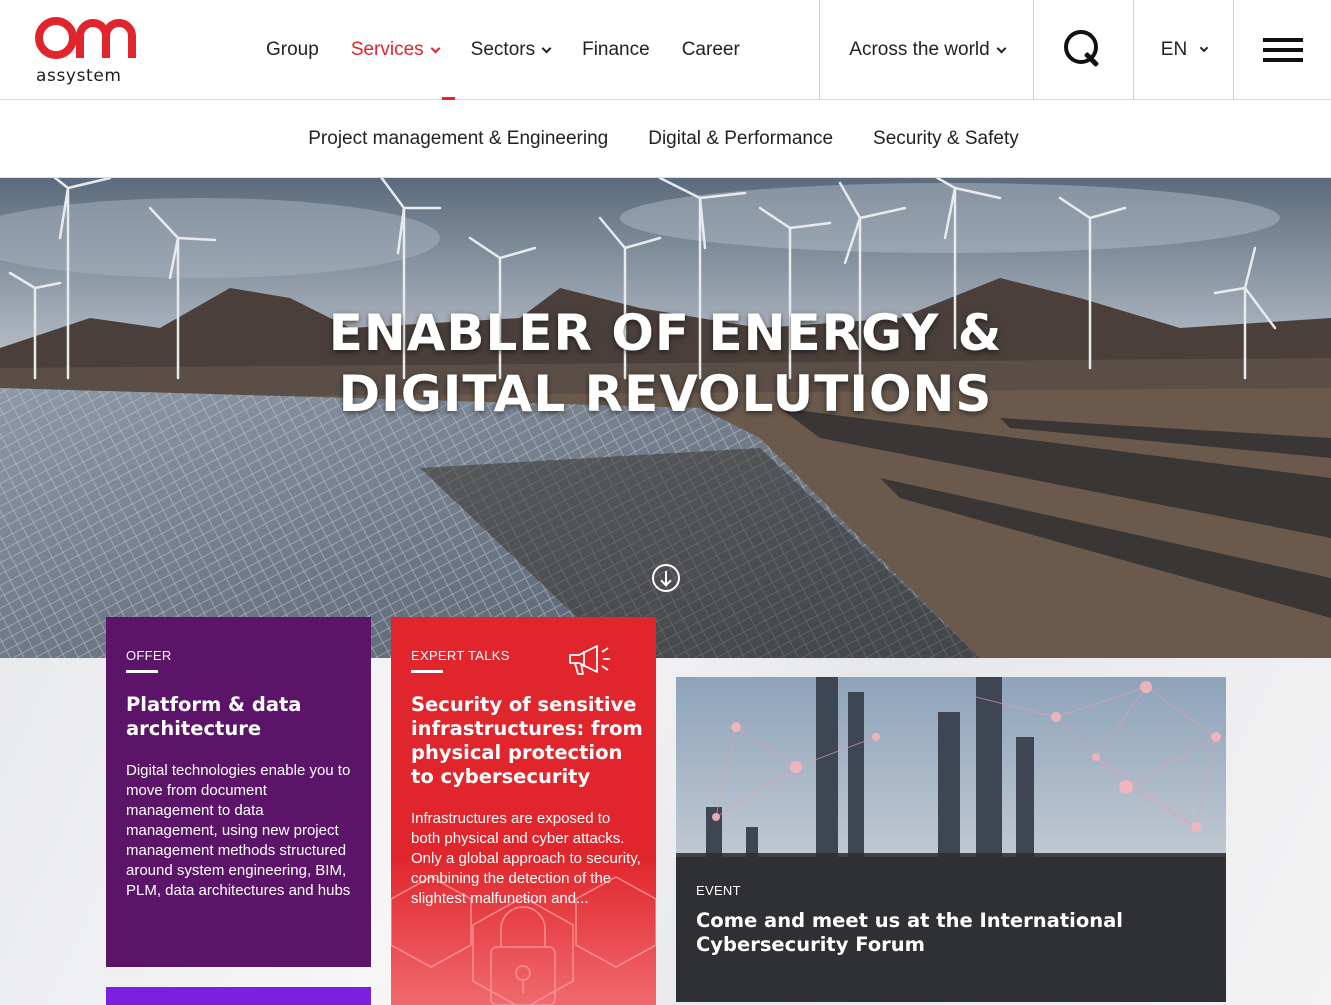 The height and width of the screenshot is (1005, 1331). I want to click on subnav-item-digital-performance: Digital & Performance, so click(740, 139).